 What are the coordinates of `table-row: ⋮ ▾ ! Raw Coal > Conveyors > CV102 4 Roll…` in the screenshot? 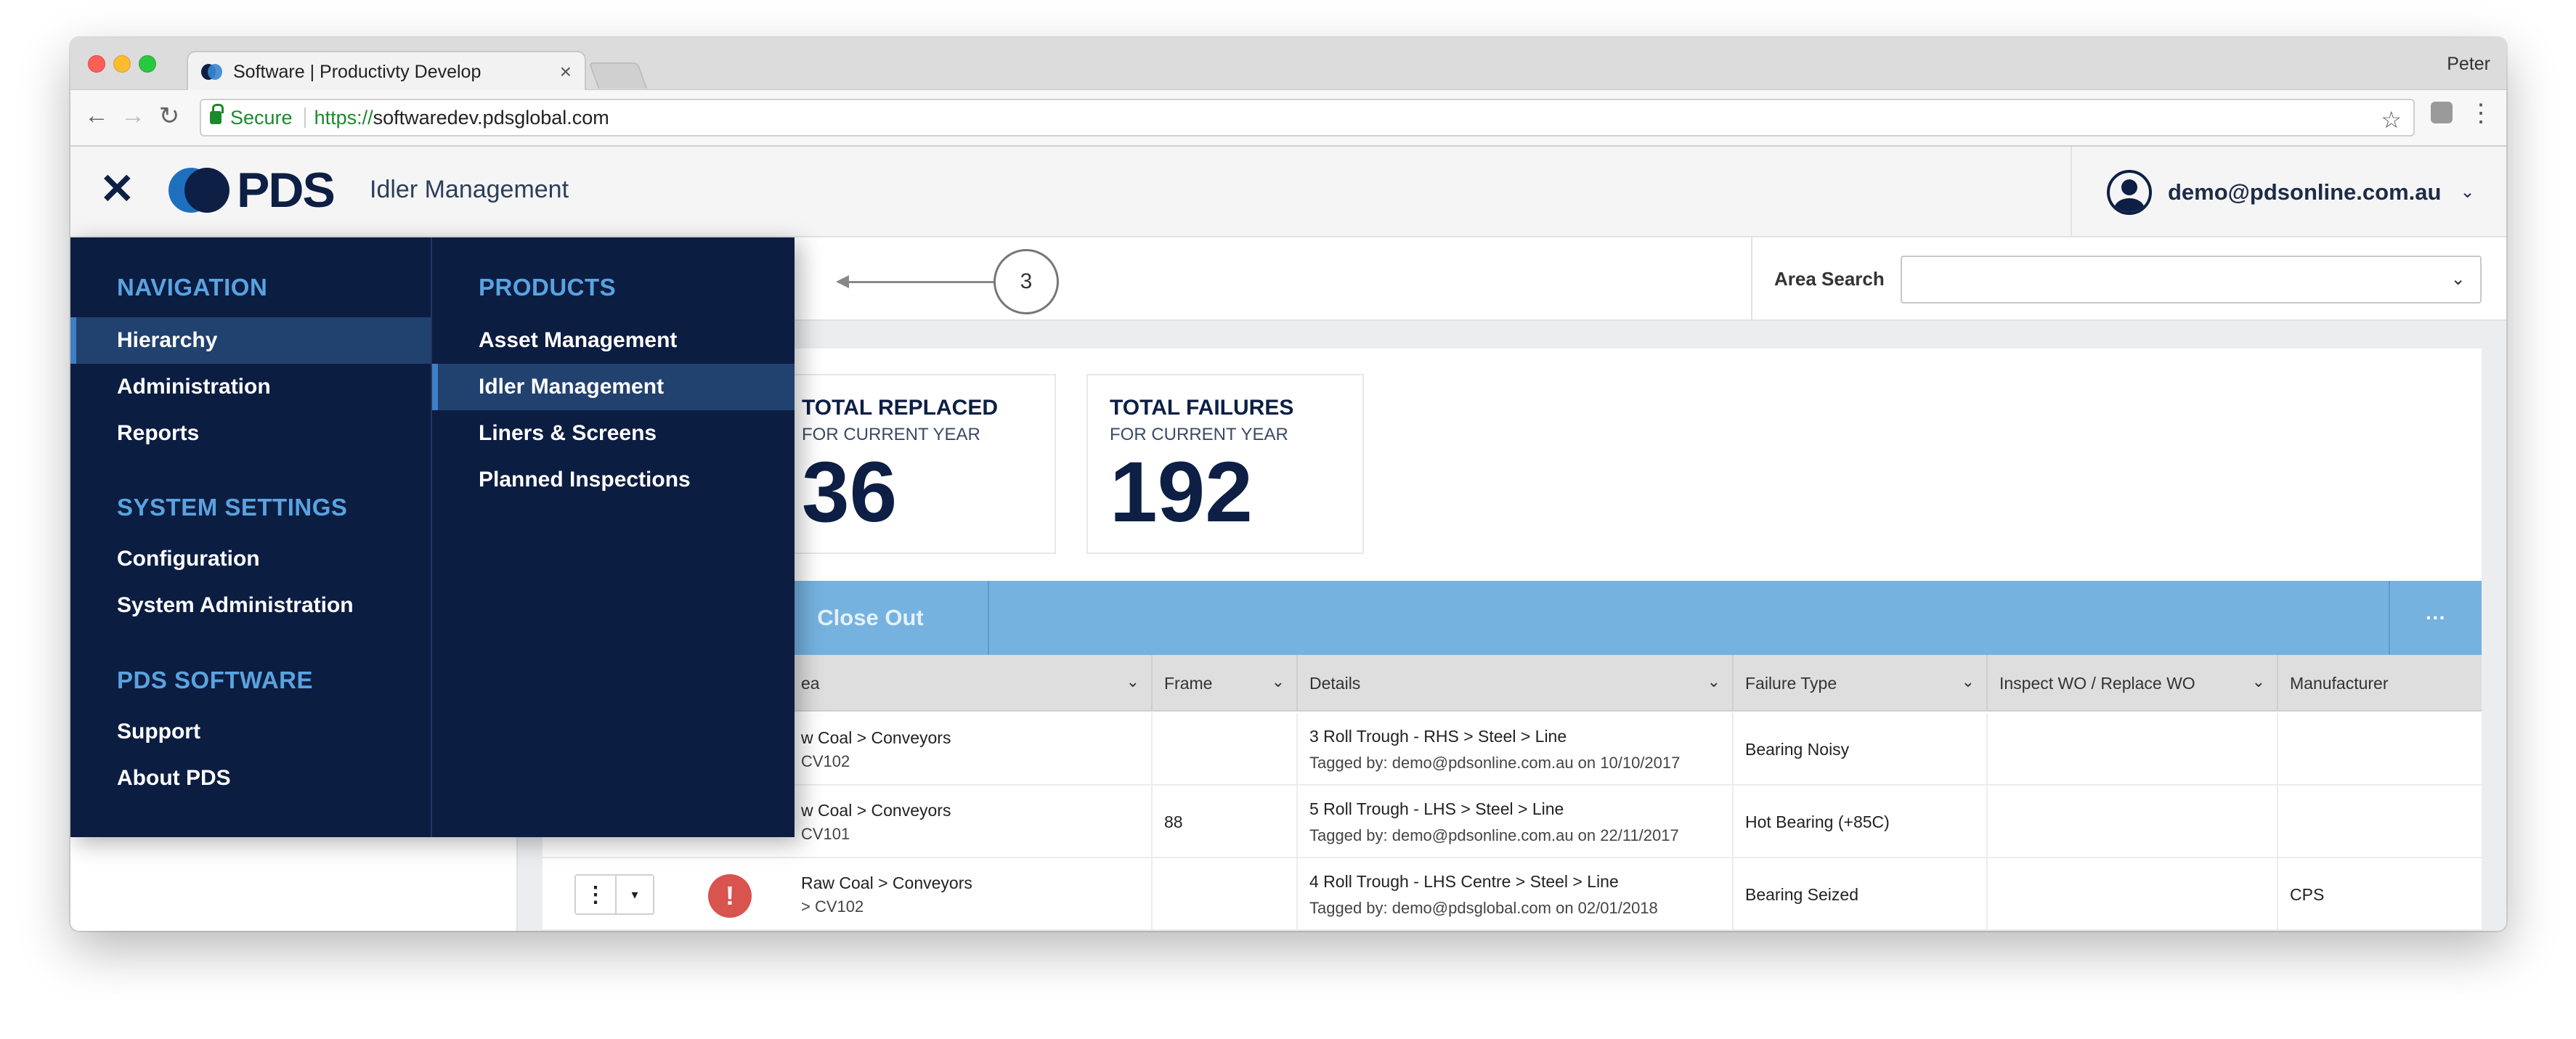 It's located at (1513, 894).